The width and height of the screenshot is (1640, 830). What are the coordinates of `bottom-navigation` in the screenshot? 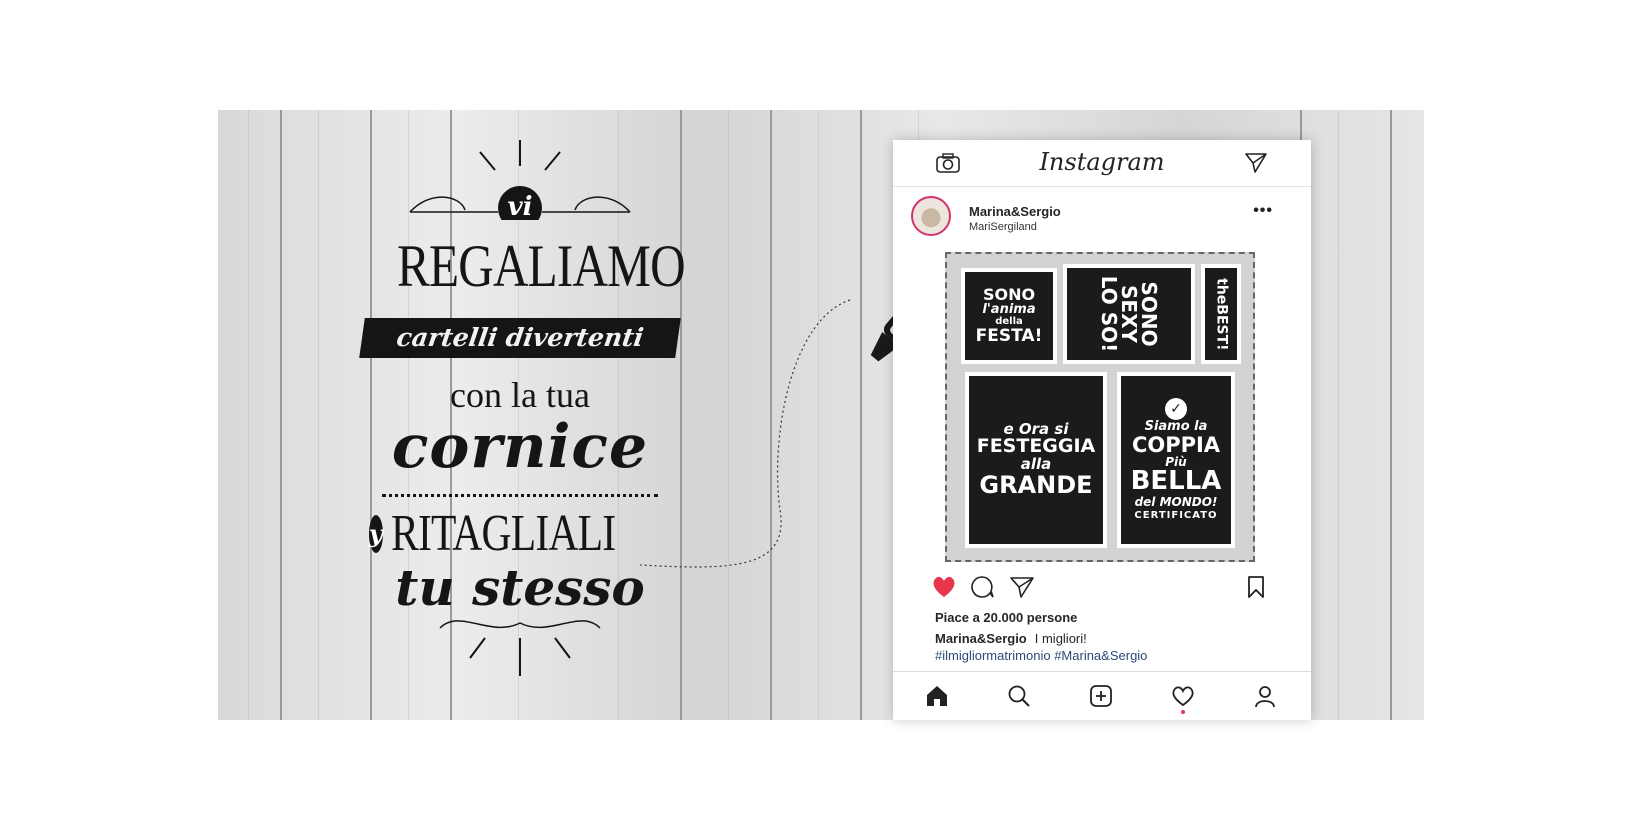 It's located at (1102, 695).